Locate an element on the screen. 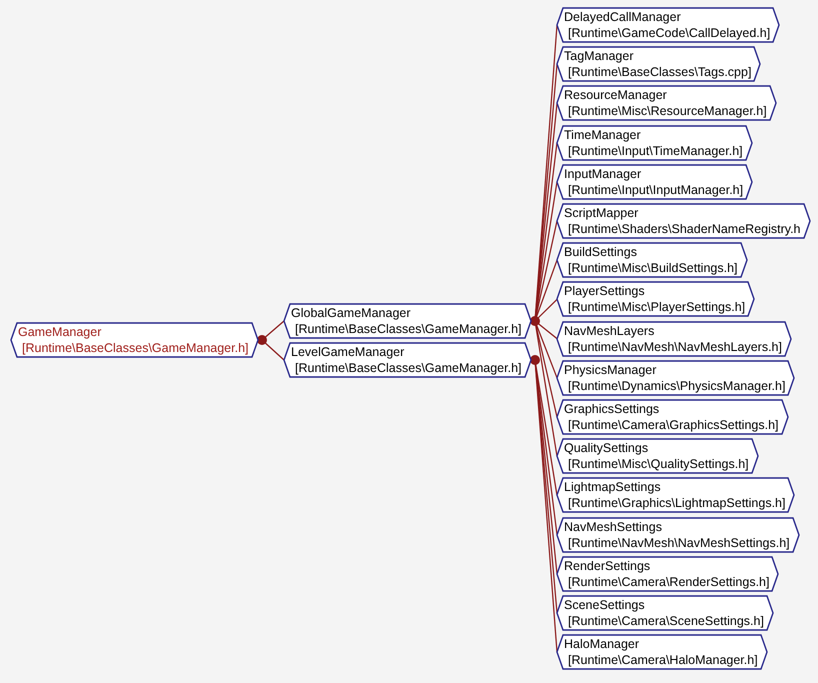 The width and height of the screenshot is (818, 683). file-path: [Runtime\Camera\RenderSettings.h] is located at coordinates (668, 582).